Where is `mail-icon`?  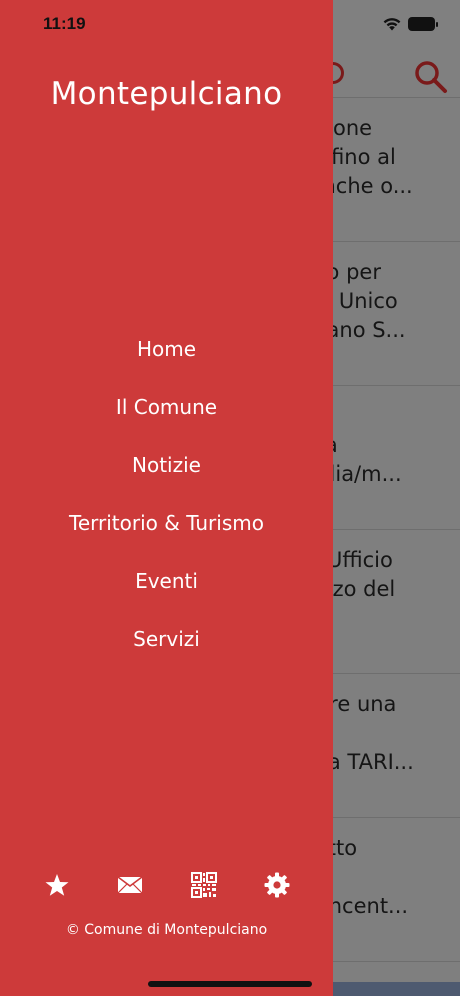
mail-icon is located at coordinates (130, 885).